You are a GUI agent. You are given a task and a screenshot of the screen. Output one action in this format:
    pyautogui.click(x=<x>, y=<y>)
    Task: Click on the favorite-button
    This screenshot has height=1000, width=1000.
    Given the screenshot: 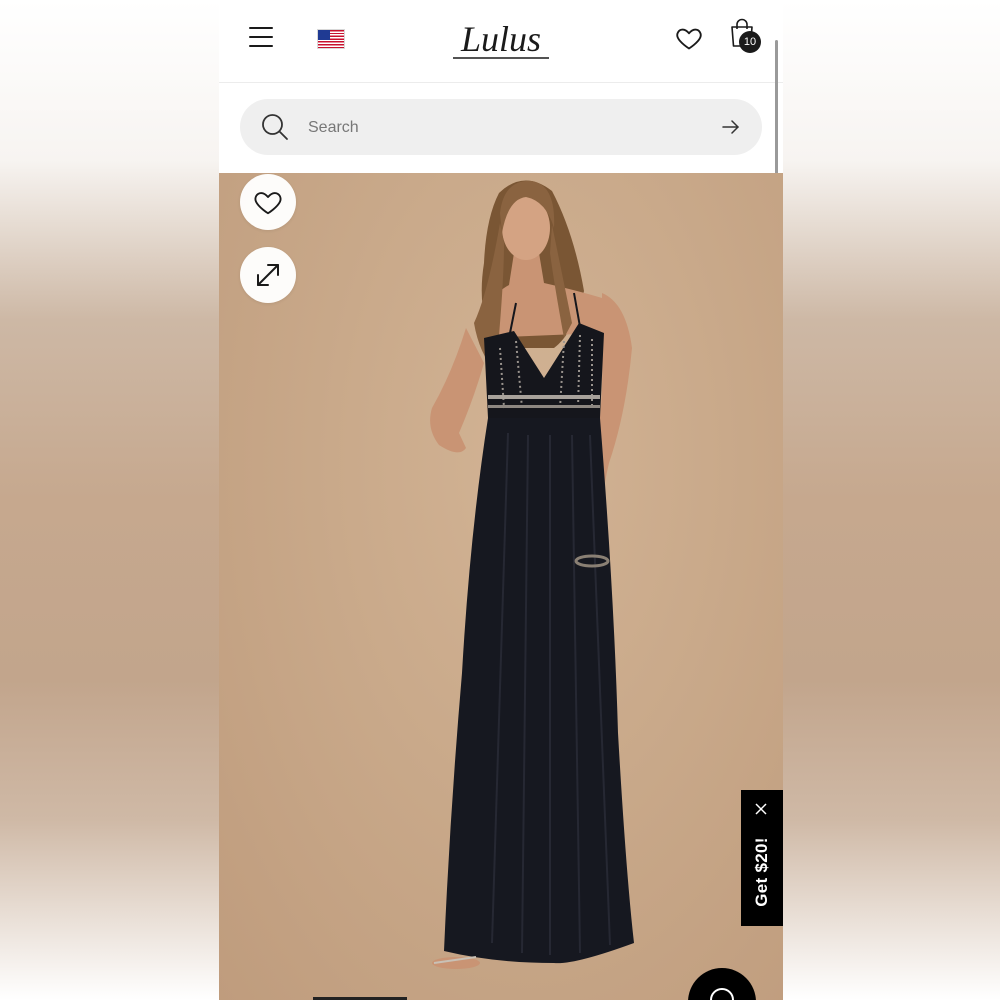 What is the action you would take?
    pyautogui.click(x=268, y=202)
    